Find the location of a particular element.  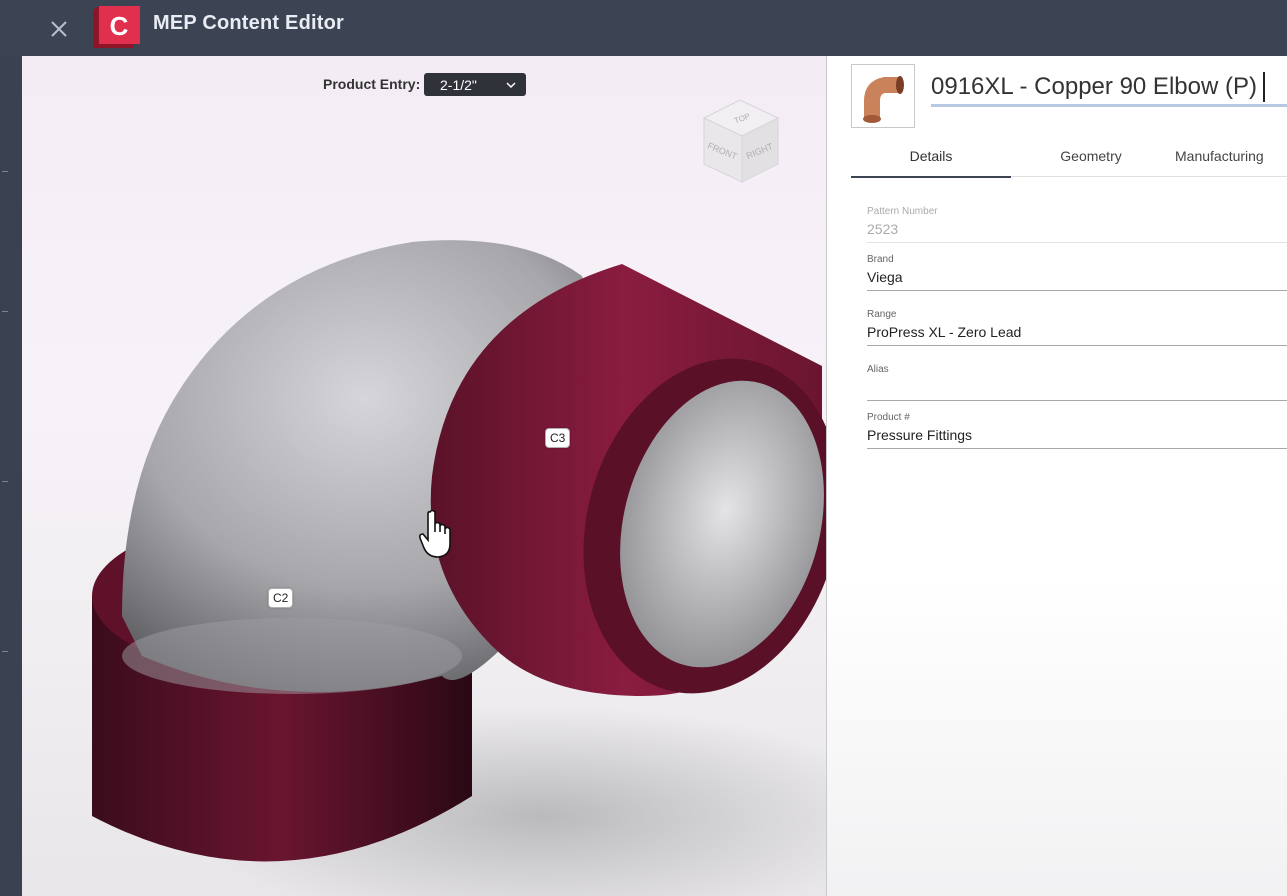

product-title-input is located at coordinates (1109, 88).